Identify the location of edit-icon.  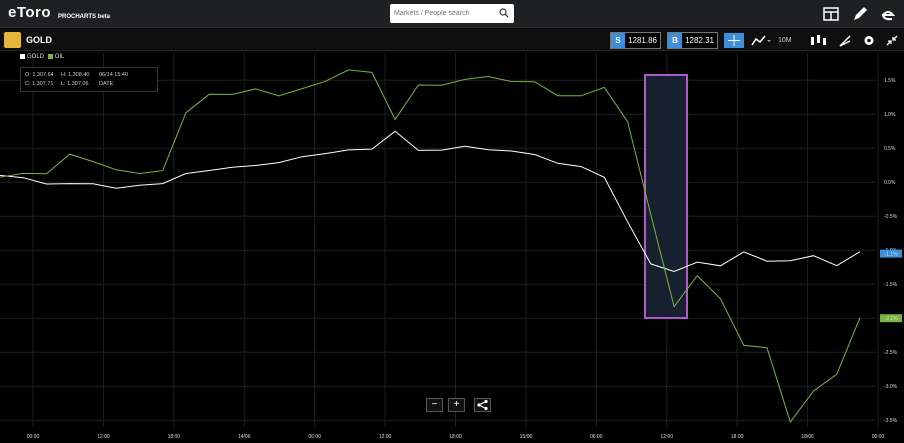
(860, 14).